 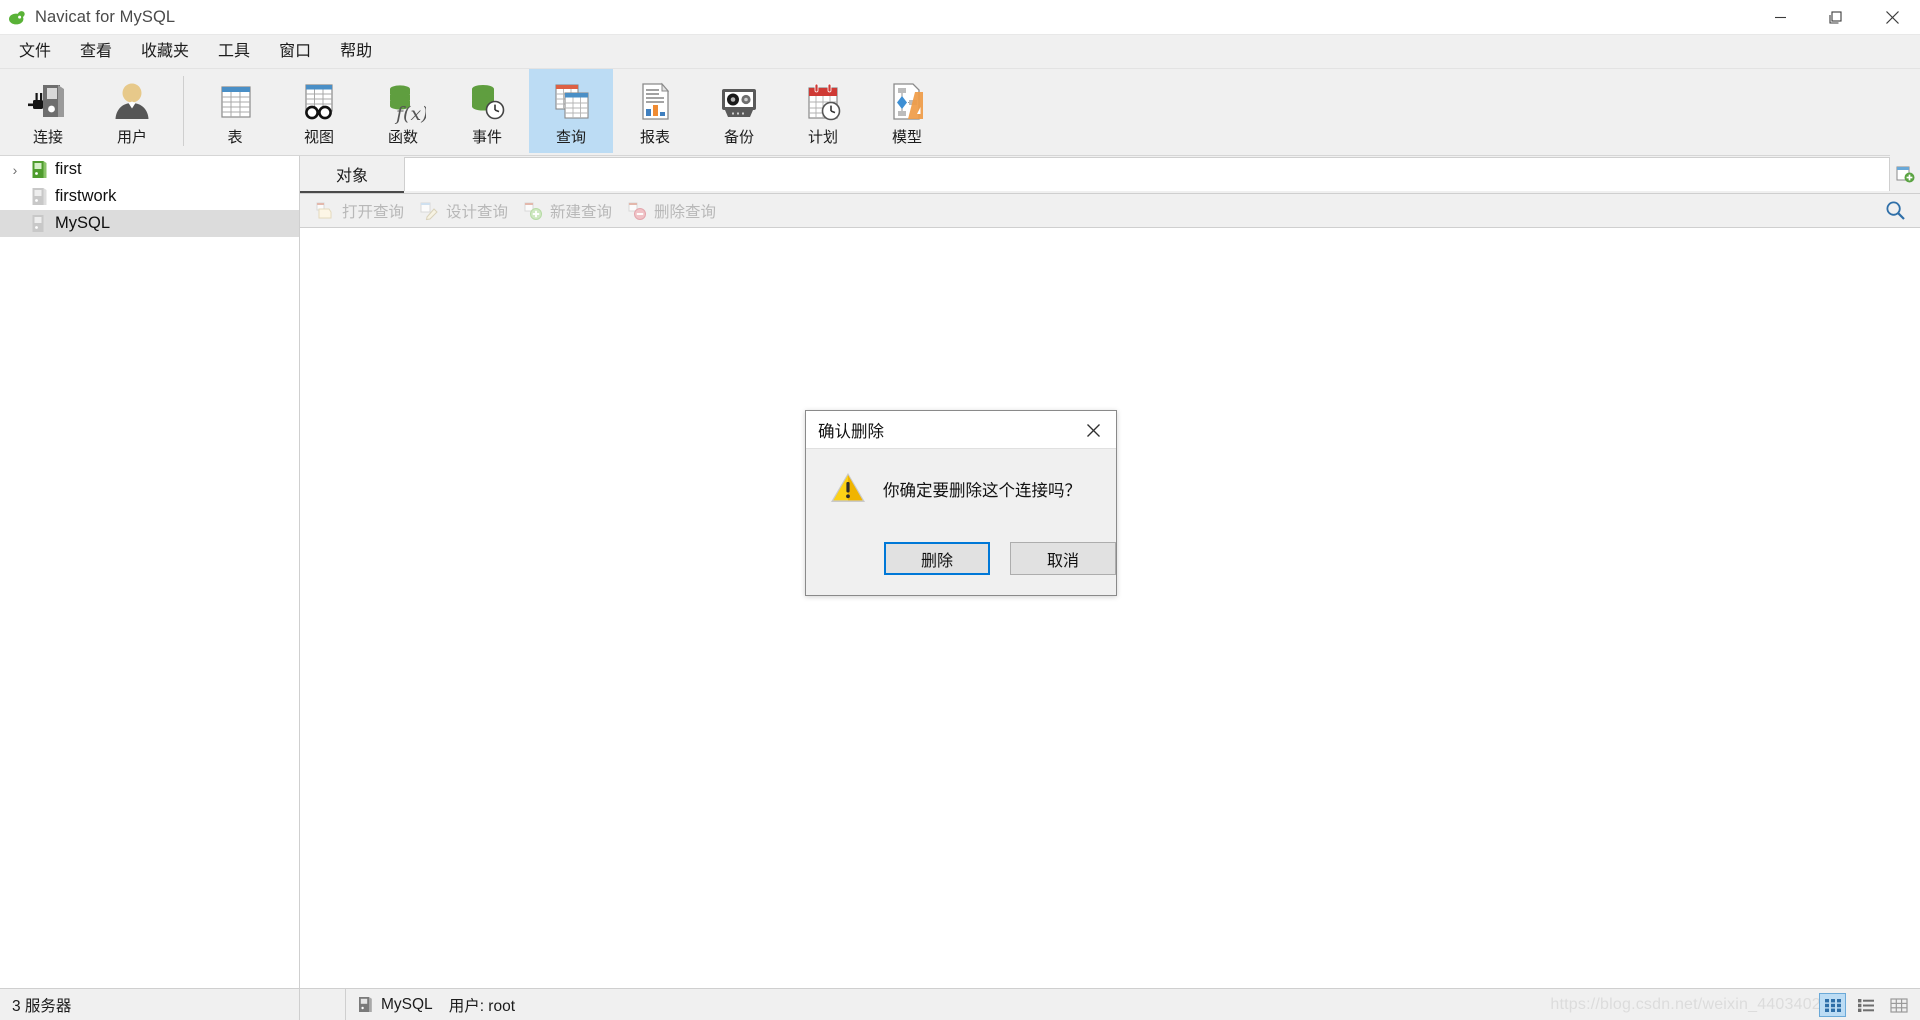 I want to click on detail-view-button, so click(x=1865, y=1005).